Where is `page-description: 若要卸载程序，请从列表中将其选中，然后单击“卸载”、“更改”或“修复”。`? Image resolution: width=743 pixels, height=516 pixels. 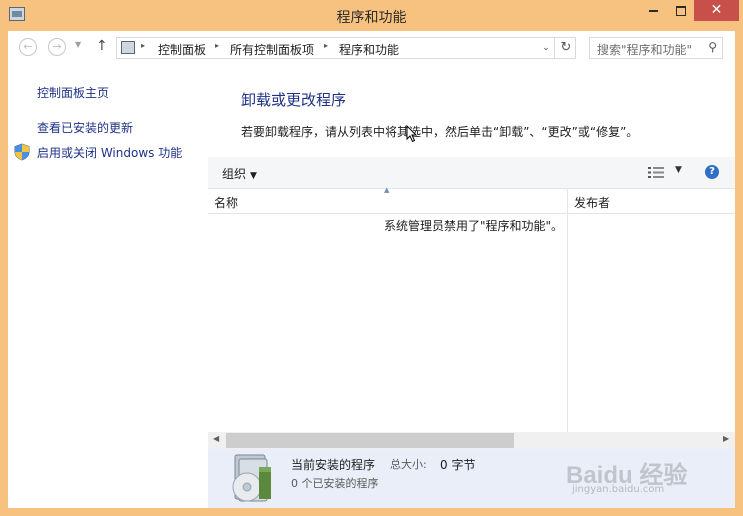 page-description: 若要卸载程序，请从列表中将其选中，然后单击“卸载”、“更改”或“修复”。 is located at coordinates (440, 132).